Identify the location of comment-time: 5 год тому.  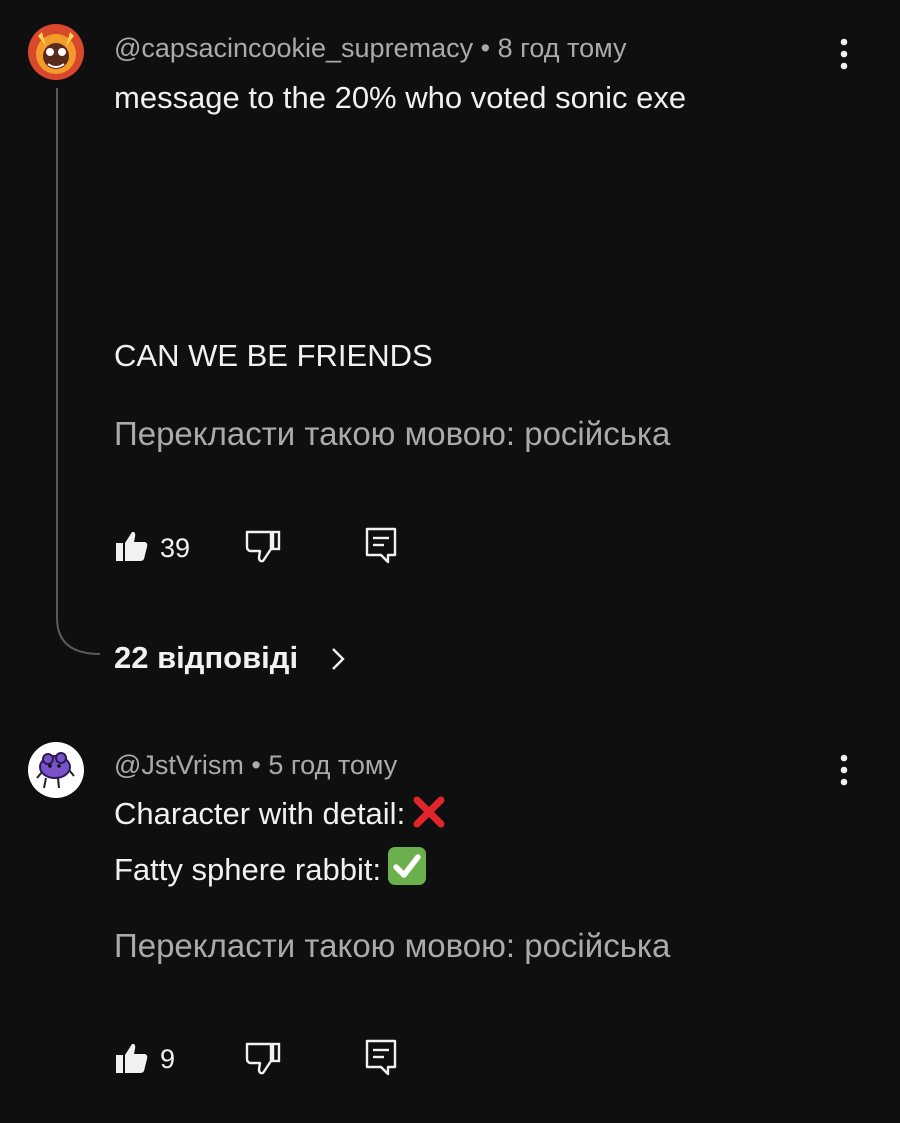
(333, 765).